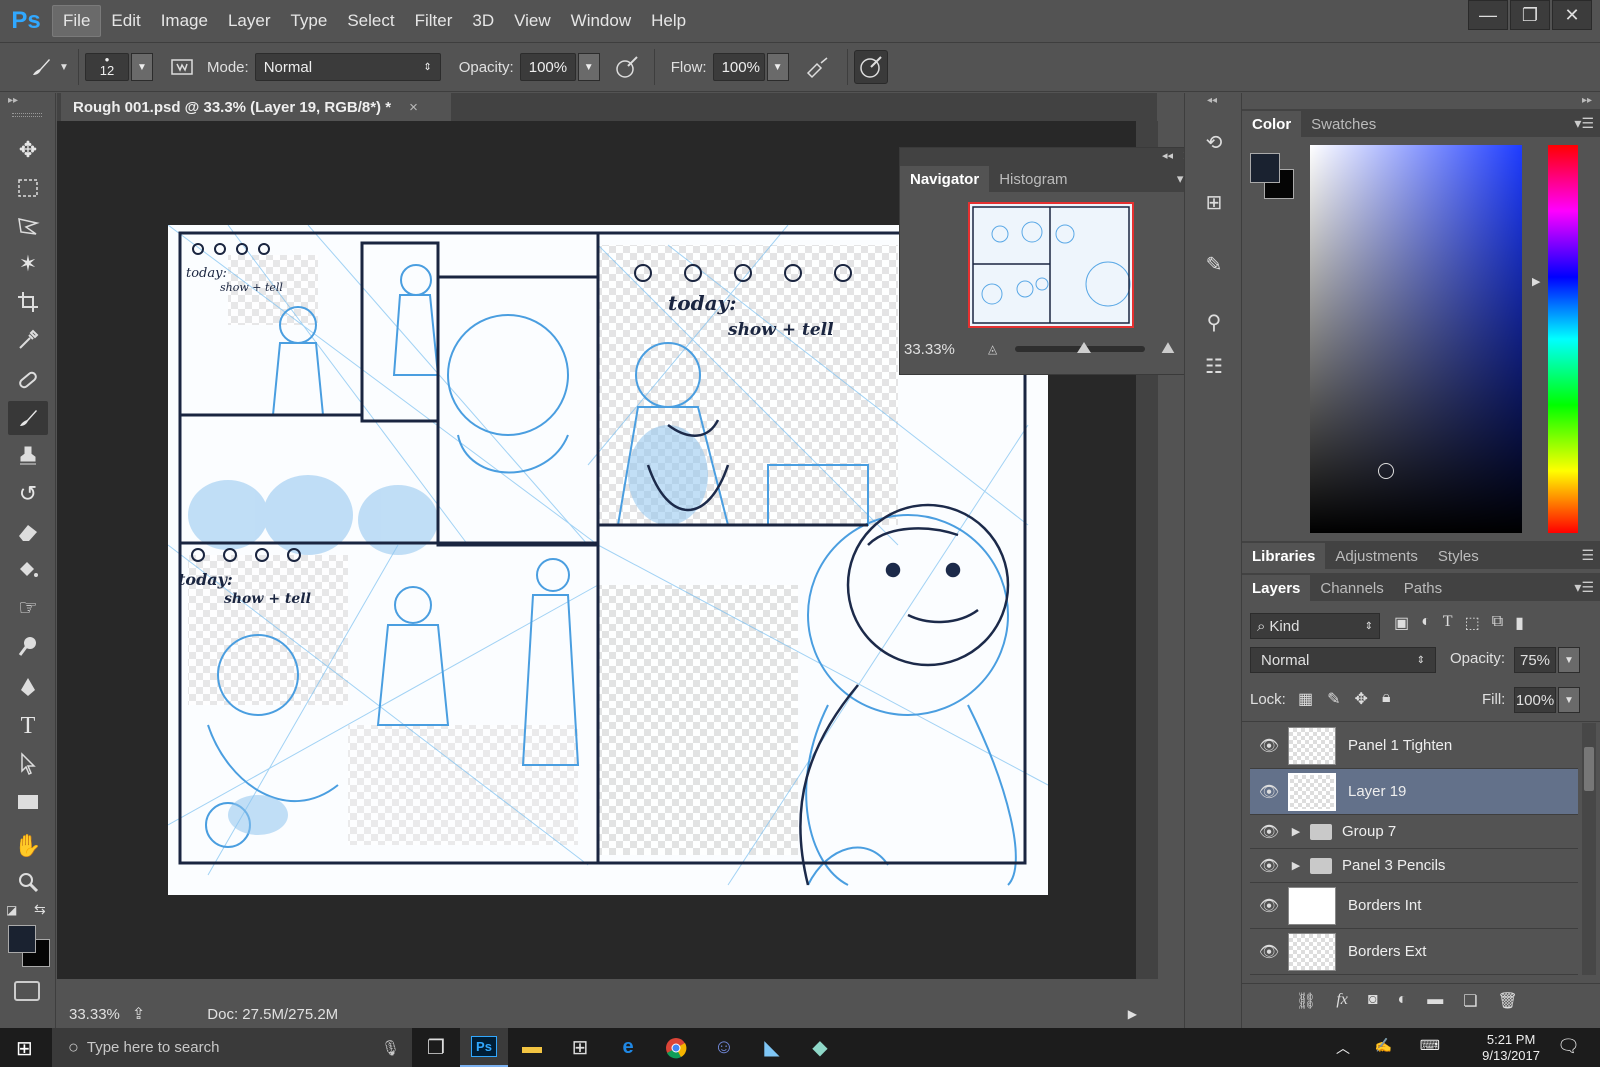 The image size is (1600, 1067). Describe the element at coordinates (1306, 1001) in the screenshot. I see `link-layers-icon: ⛓` at that location.